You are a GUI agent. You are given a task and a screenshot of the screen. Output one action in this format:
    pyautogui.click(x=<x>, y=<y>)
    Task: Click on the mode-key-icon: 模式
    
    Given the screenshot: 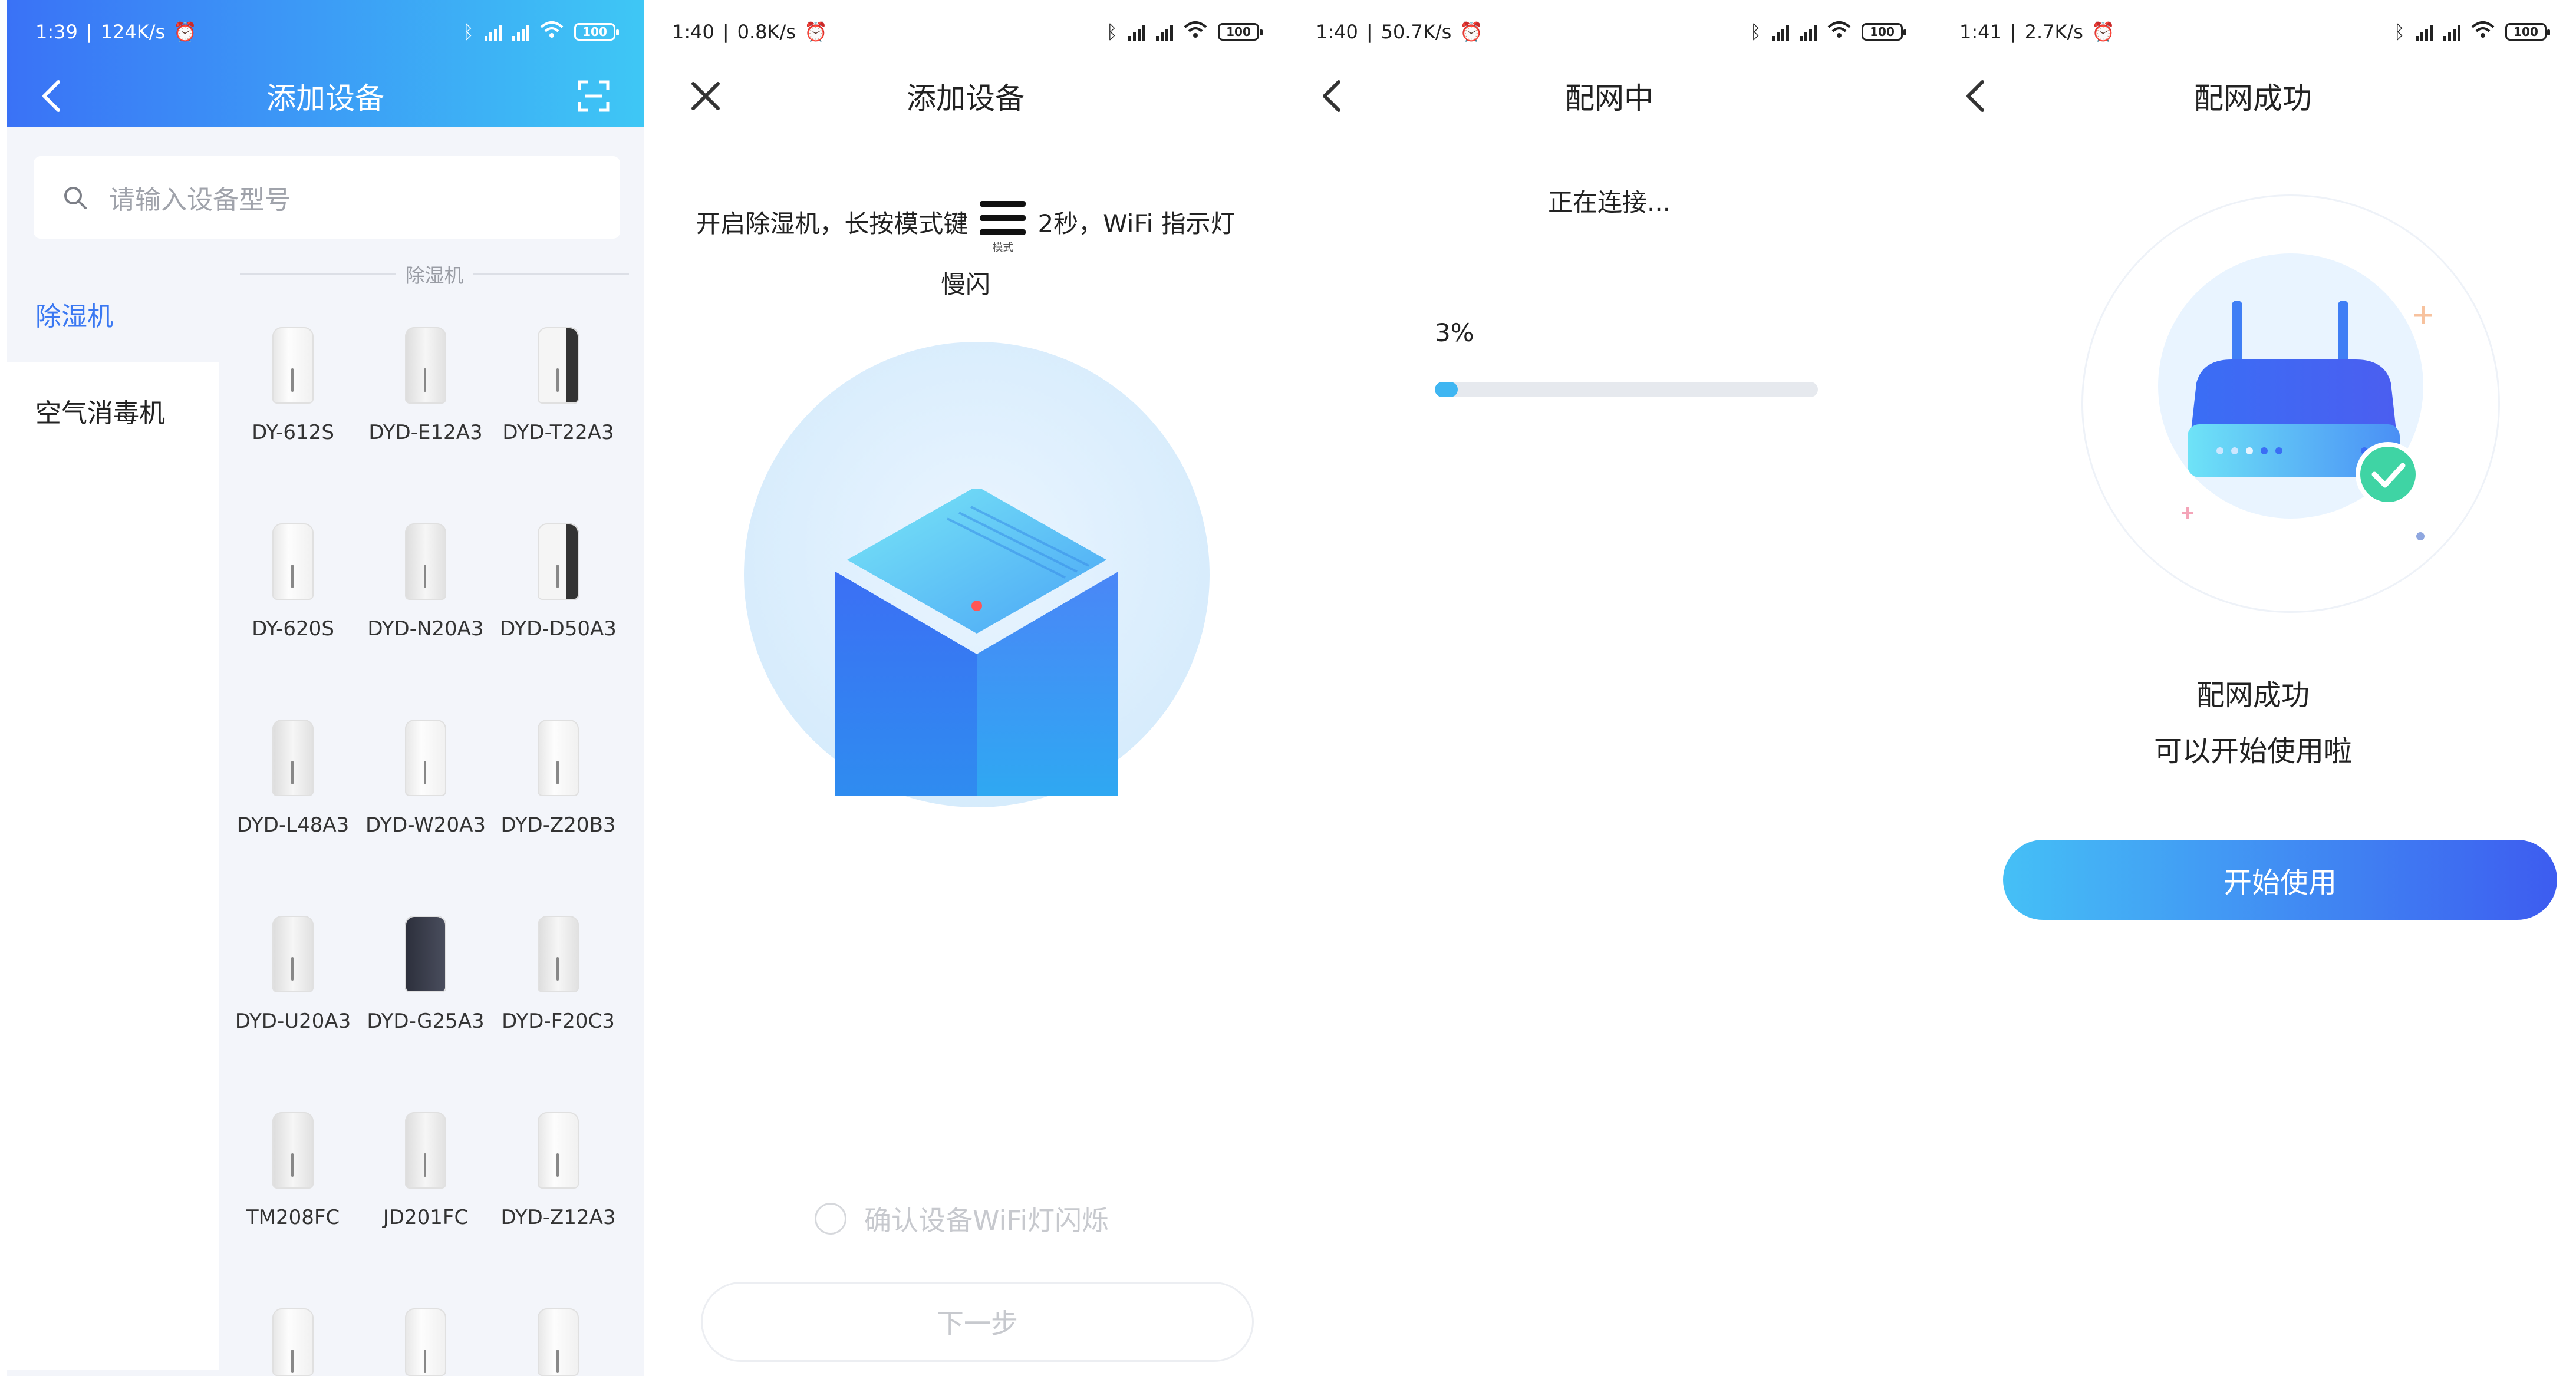 What is the action you would take?
    pyautogui.click(x=1002, y=226)
    